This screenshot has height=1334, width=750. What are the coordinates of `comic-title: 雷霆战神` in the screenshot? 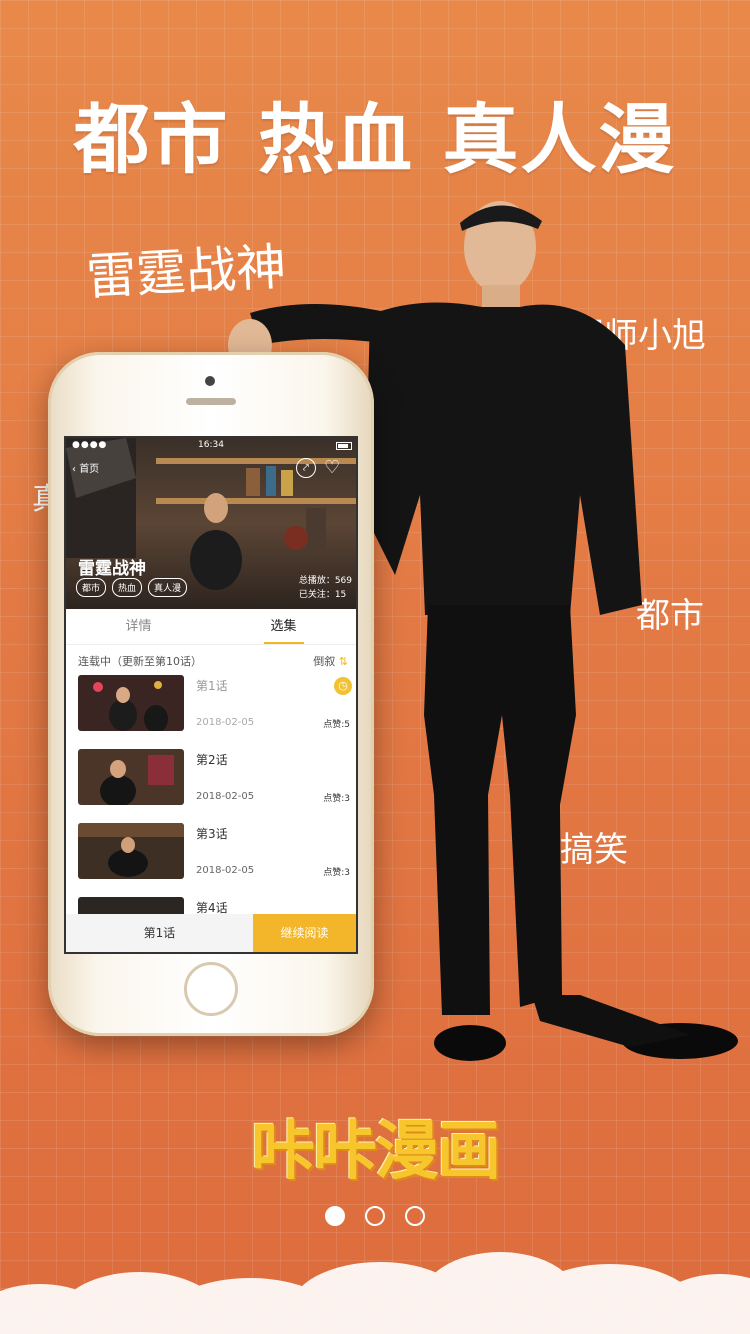 It's located at (112, 569).